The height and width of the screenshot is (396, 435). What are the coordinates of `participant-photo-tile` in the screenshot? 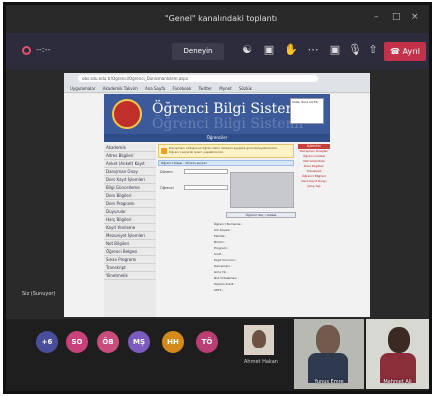 It's located at (259, 340).